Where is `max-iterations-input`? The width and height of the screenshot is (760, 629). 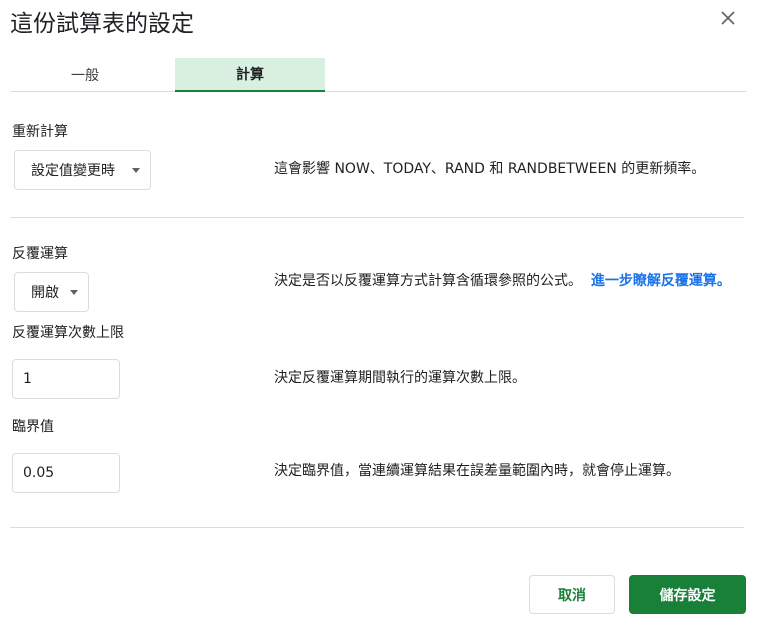 max-iterations-input is located at coordinates (66, 379).